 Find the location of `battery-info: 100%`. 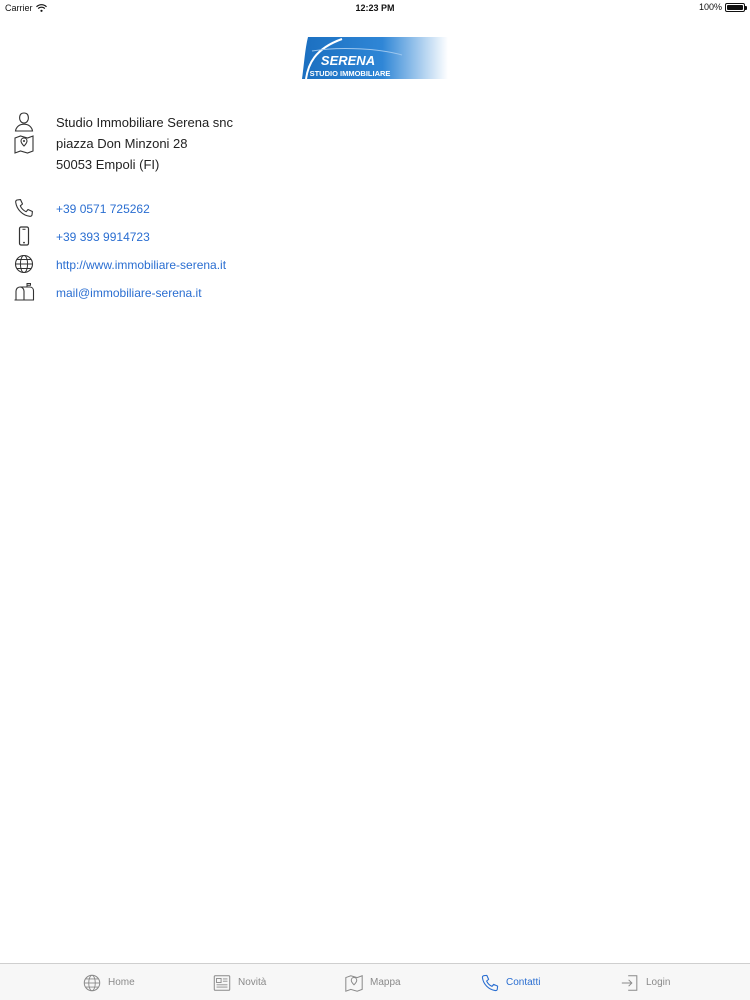

battery-info: 100% is located at coordinates (722, 7).